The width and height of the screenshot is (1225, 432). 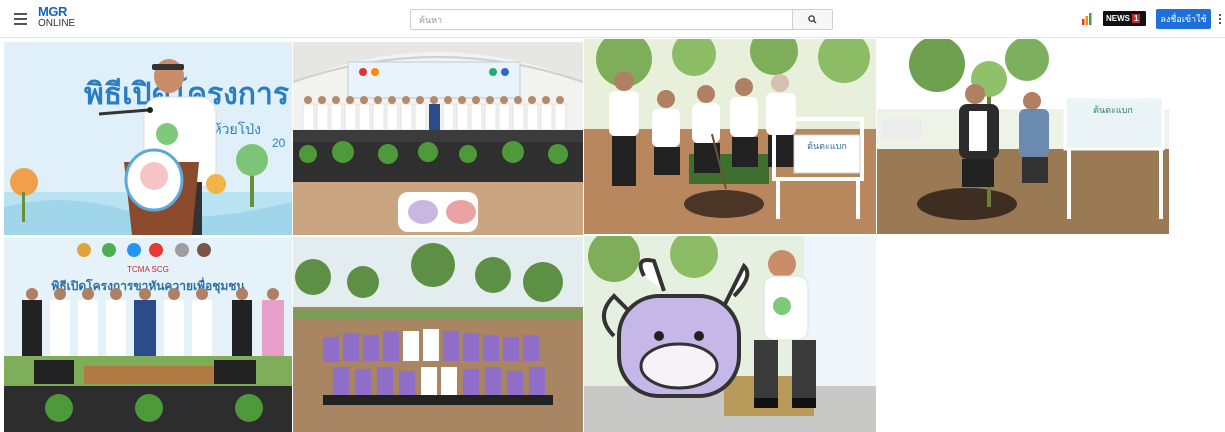 What do you see at coordinates (827, 146) in the screenshot?
I see `tree-sign-text: ต้นตะแบก` at bounding box center [827, 146].